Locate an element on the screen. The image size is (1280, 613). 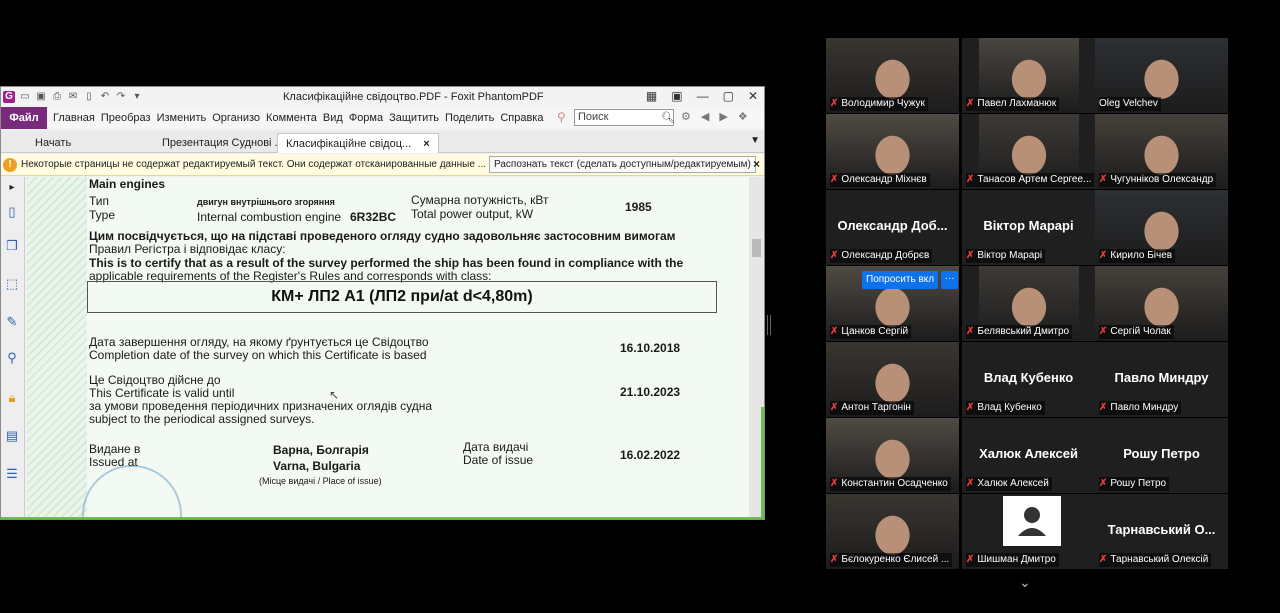
settings-icon: ⚙ is located at coordinates (686, 116).